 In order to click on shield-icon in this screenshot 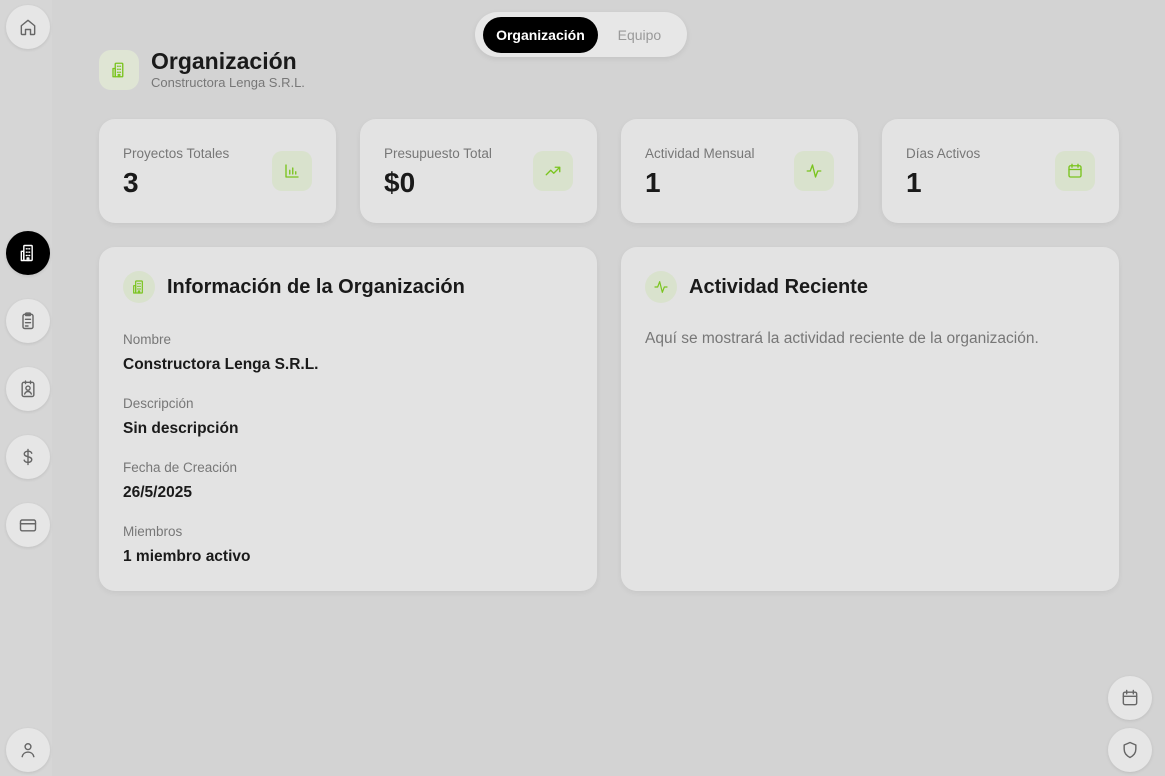, I will do `click(1130, 750)`.